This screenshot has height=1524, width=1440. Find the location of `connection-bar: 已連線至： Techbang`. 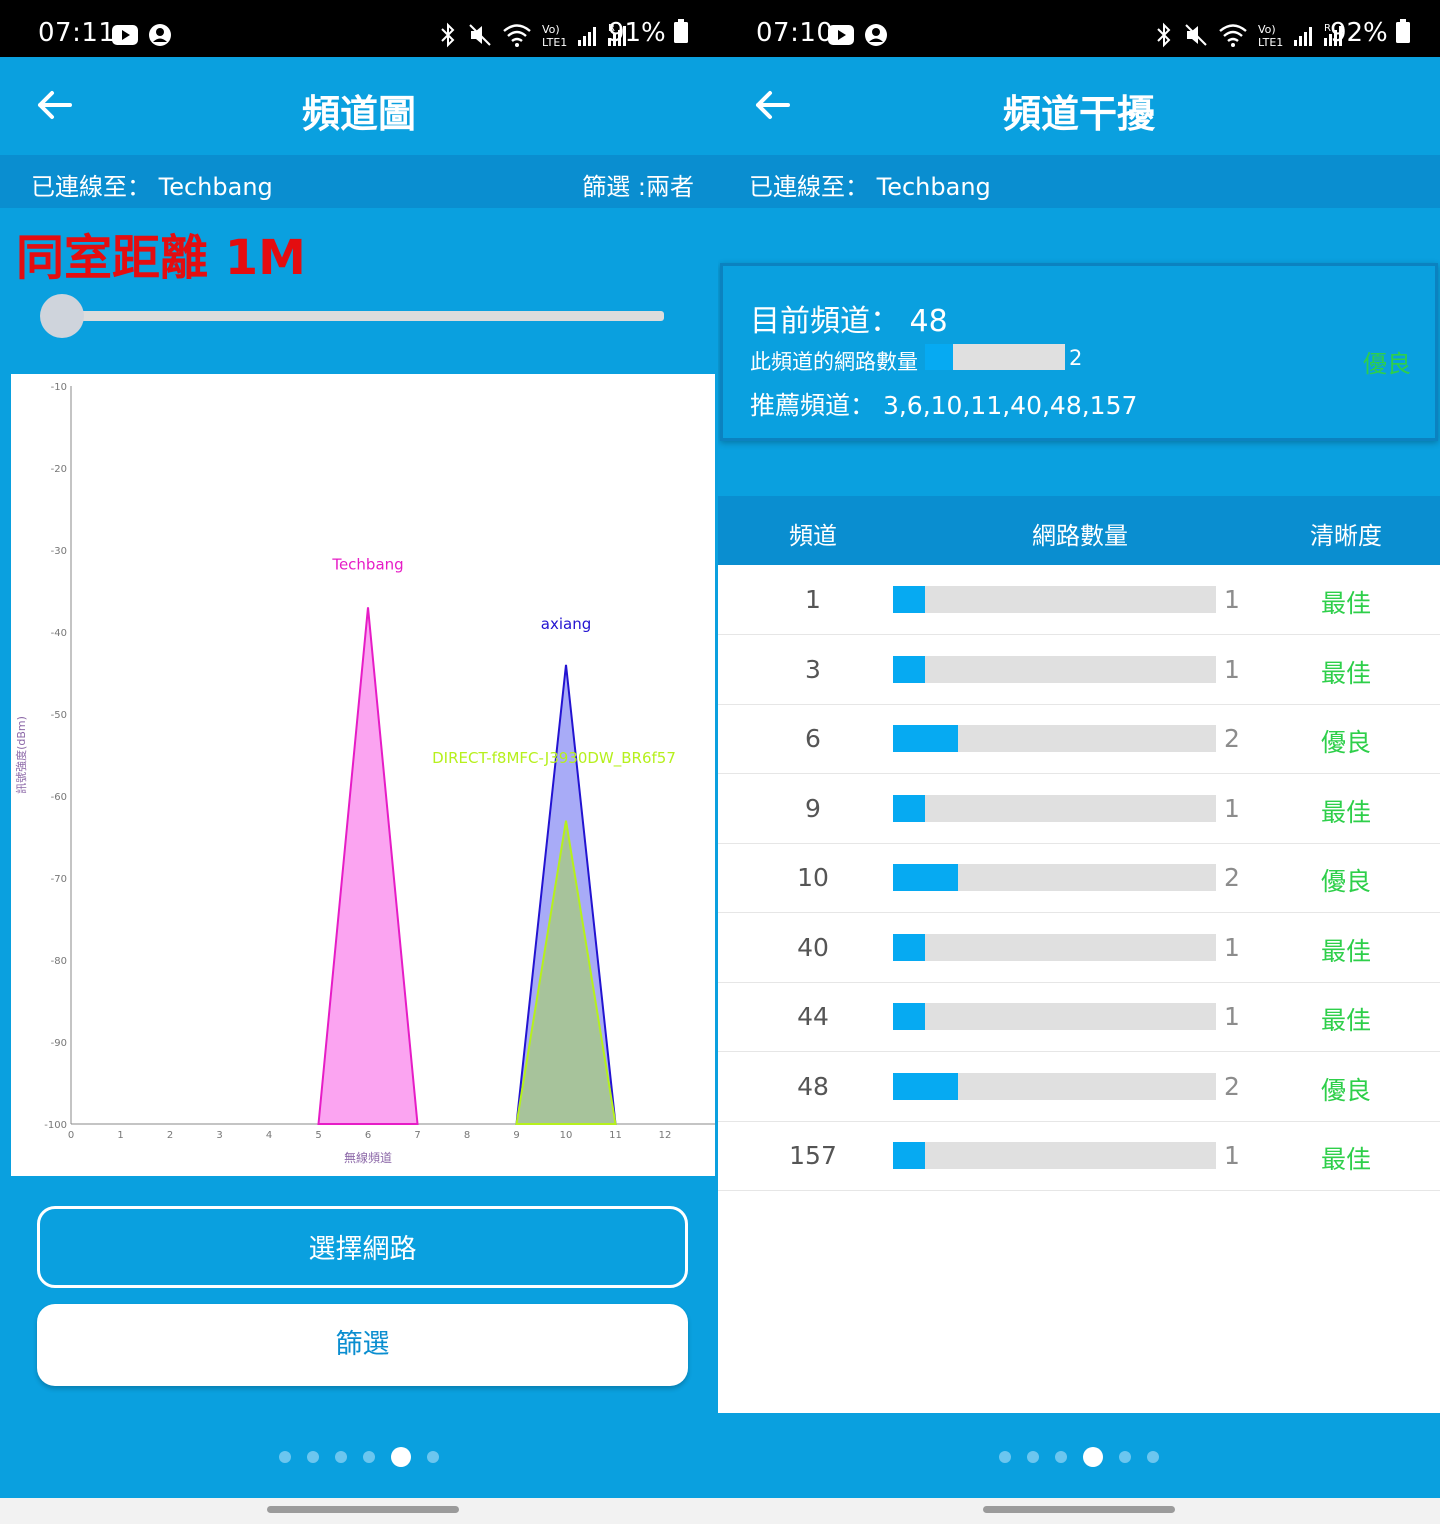

connection-bar: 已連線至： Techbang is located at coordinates (1079, 181).